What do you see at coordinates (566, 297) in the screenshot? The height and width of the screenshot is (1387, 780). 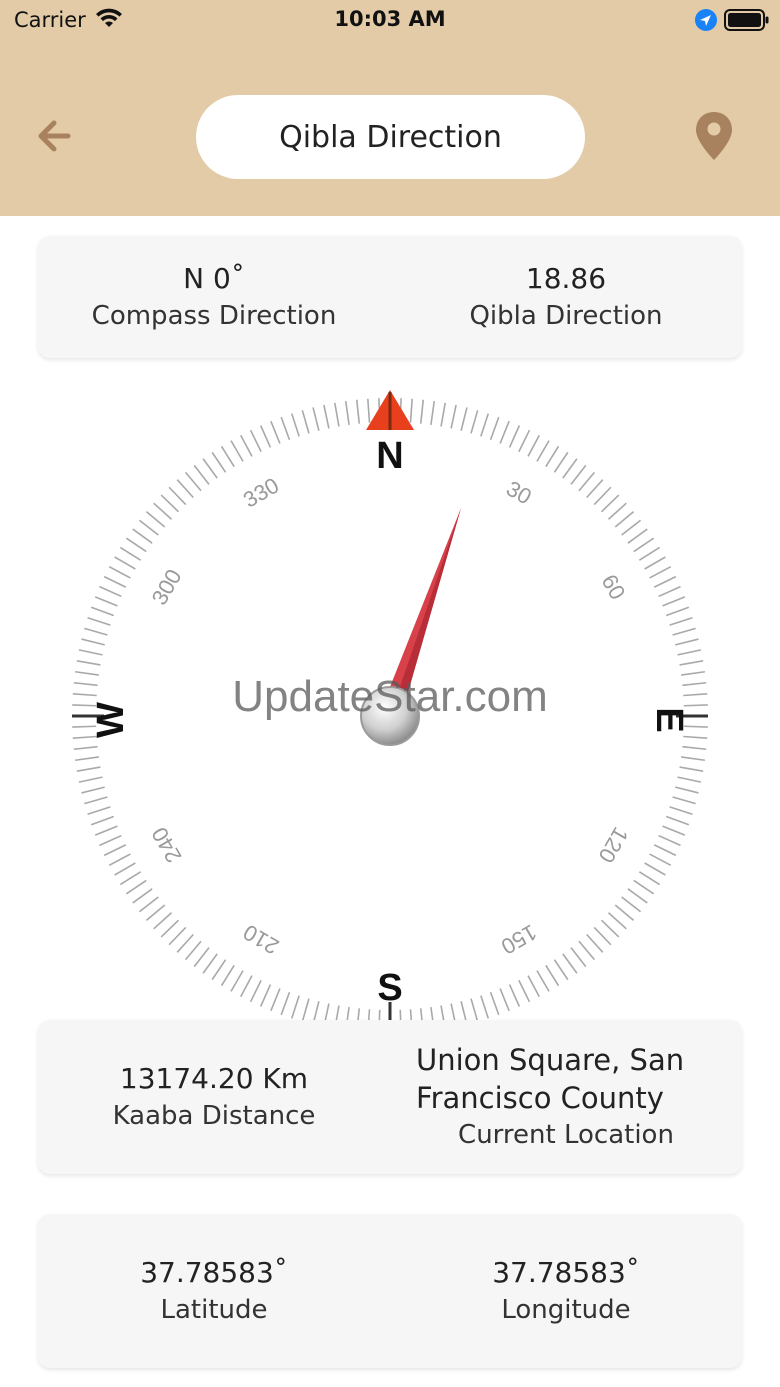 I see `qibla-direction-block: 18.86 Qibla Direction` at bounding box center [566, 297].